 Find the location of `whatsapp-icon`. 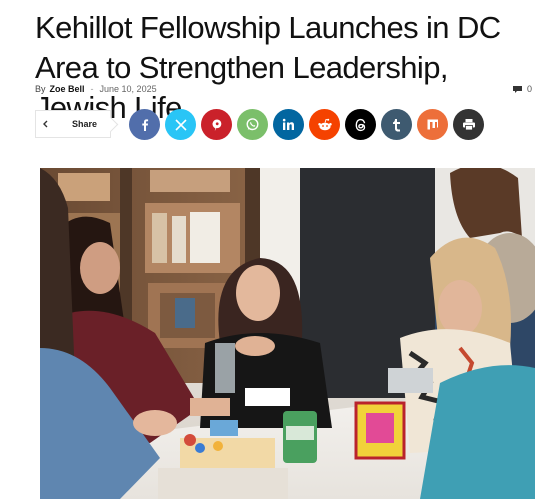

whatsapp-icon is located at coordinates (252, 124).